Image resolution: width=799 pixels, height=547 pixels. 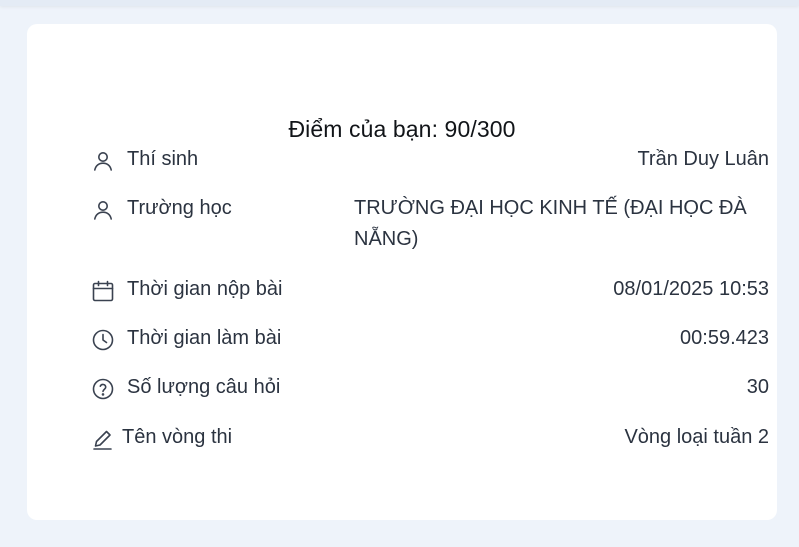 I want to click on duration-label: Thời gian làm bài, so click(x=204, y=338).